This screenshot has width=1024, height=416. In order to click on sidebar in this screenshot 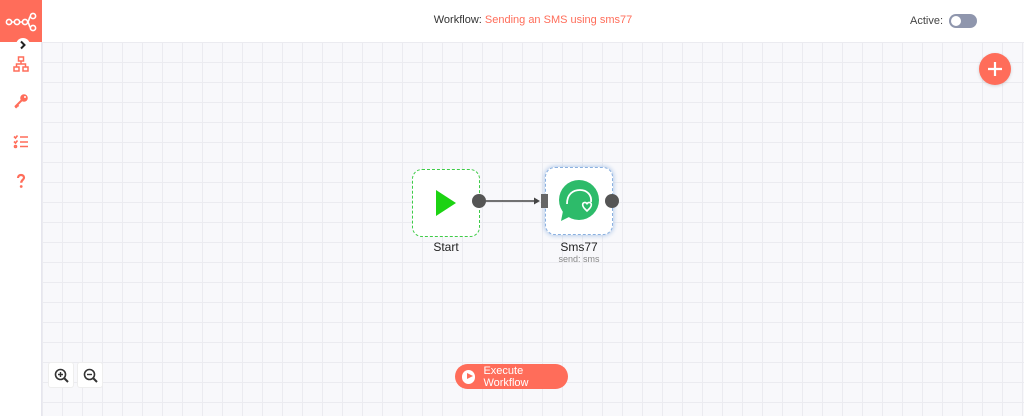, I will do `click(21, 208)`.